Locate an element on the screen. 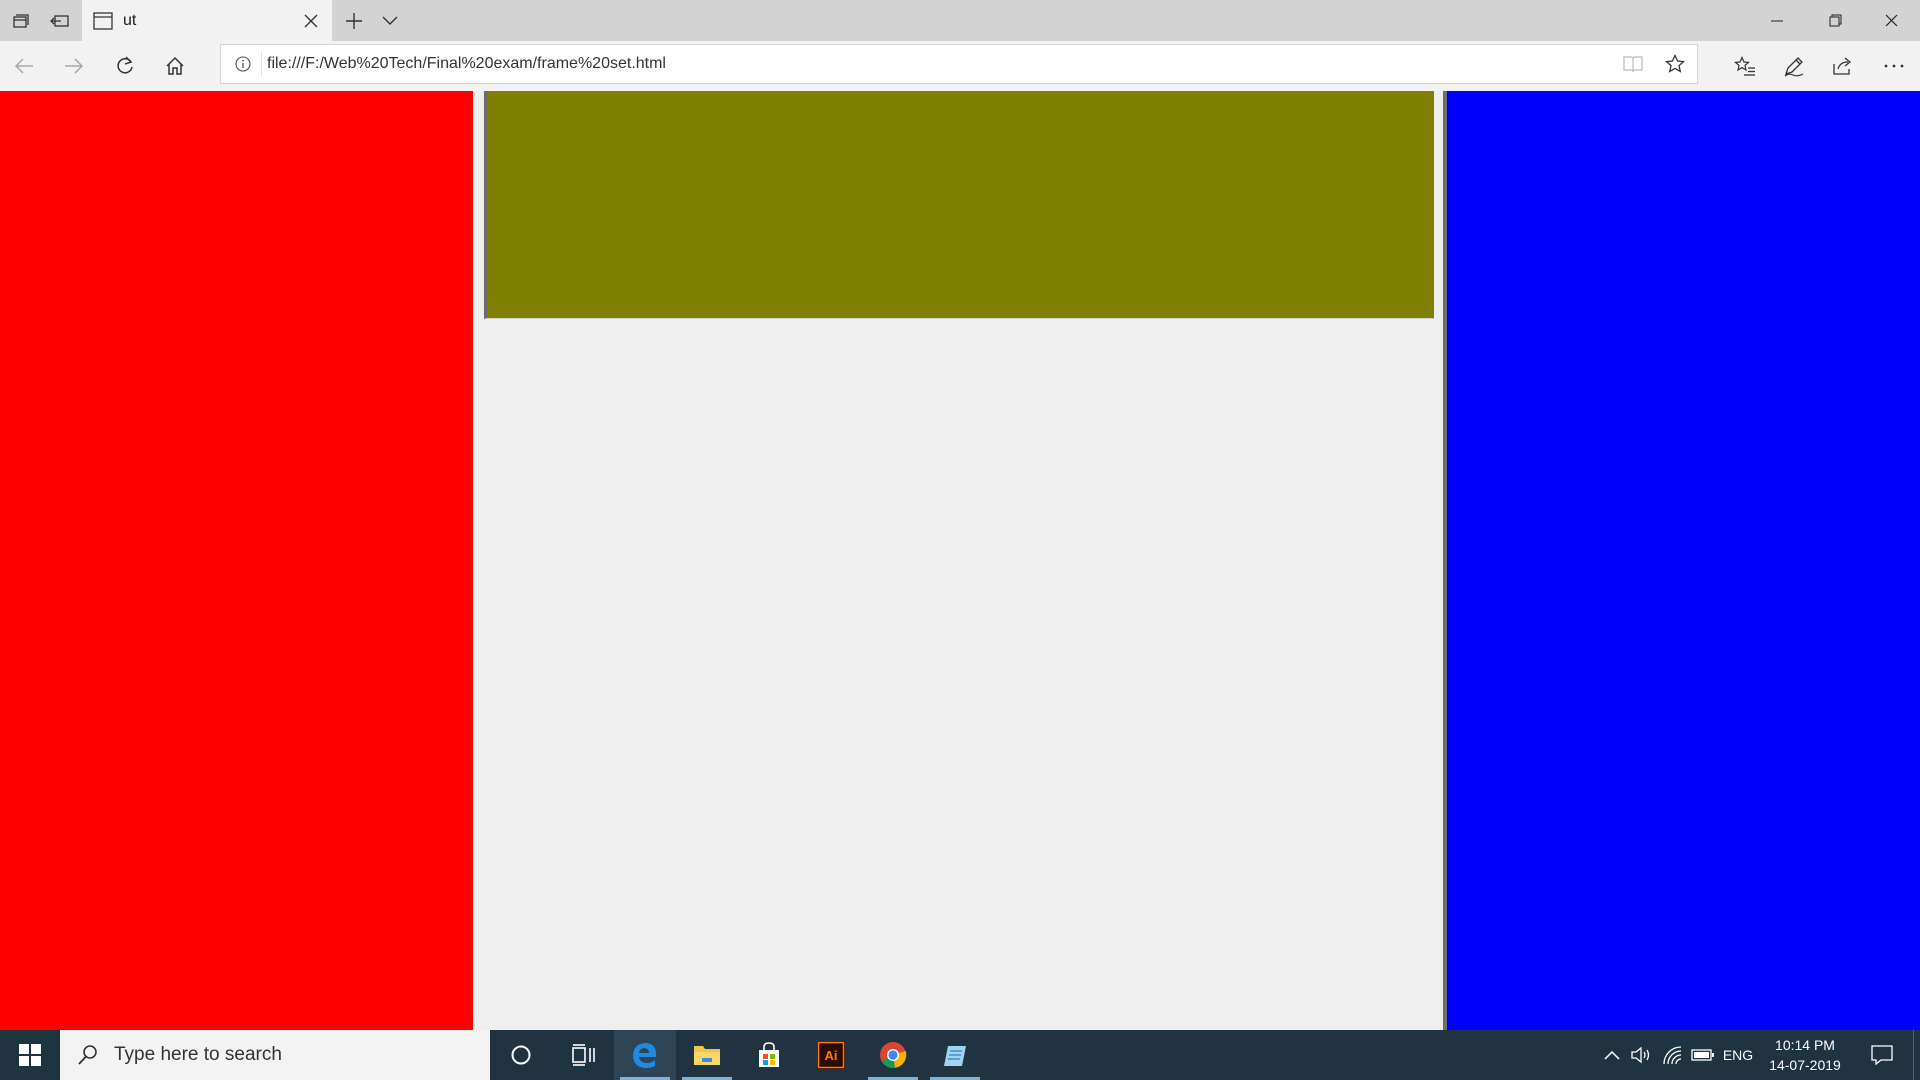 This screenshot has width=1920, height=1080. chevron-up-icon is located at coordinates (1612, 1055).